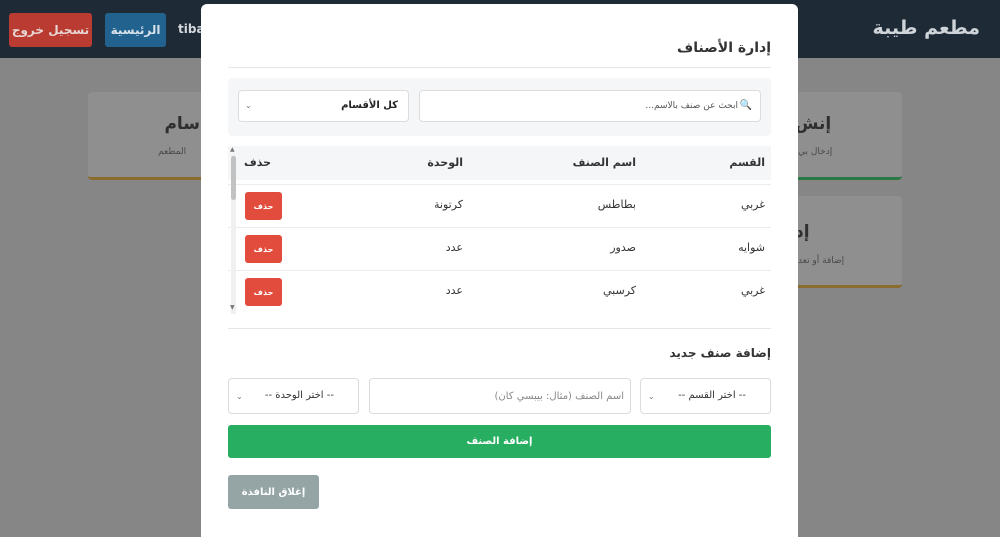 The image size is (1000, 537). Describe the element at coordinates (815, 152) in the screenshot. I see `card-subtitle: إدخال بي` at that location.